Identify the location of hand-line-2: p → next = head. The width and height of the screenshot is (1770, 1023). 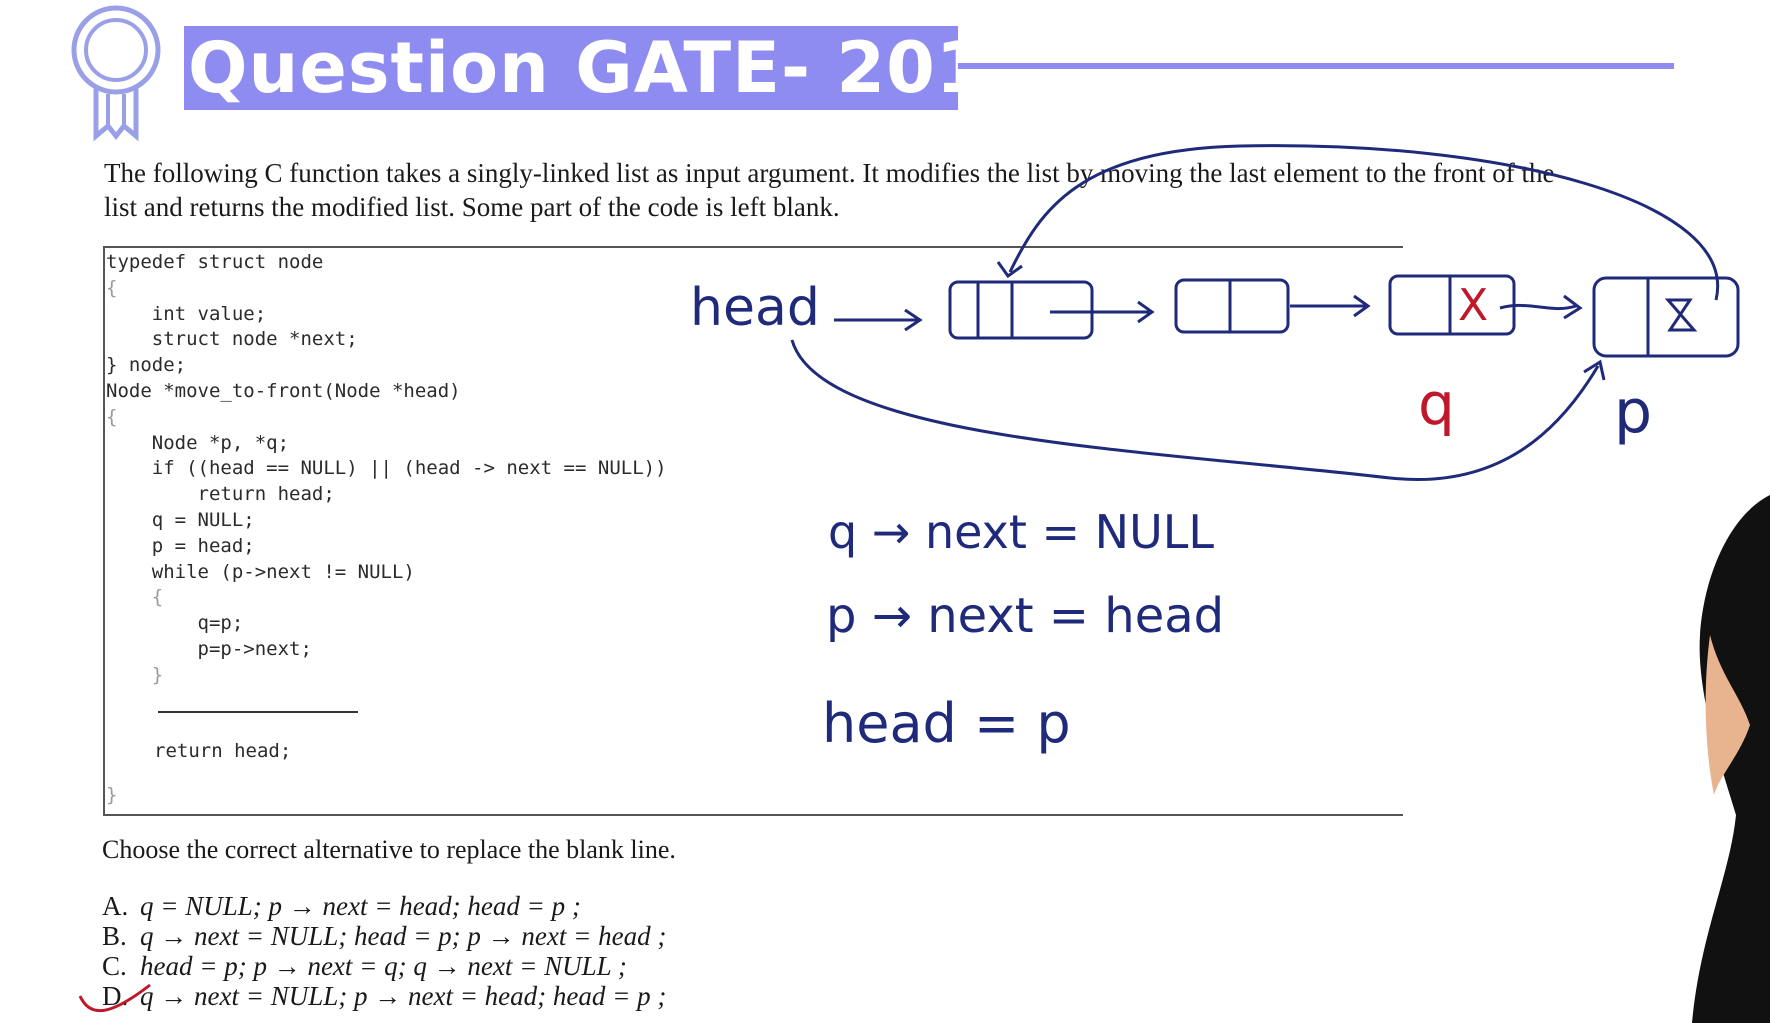
(1025, 616).